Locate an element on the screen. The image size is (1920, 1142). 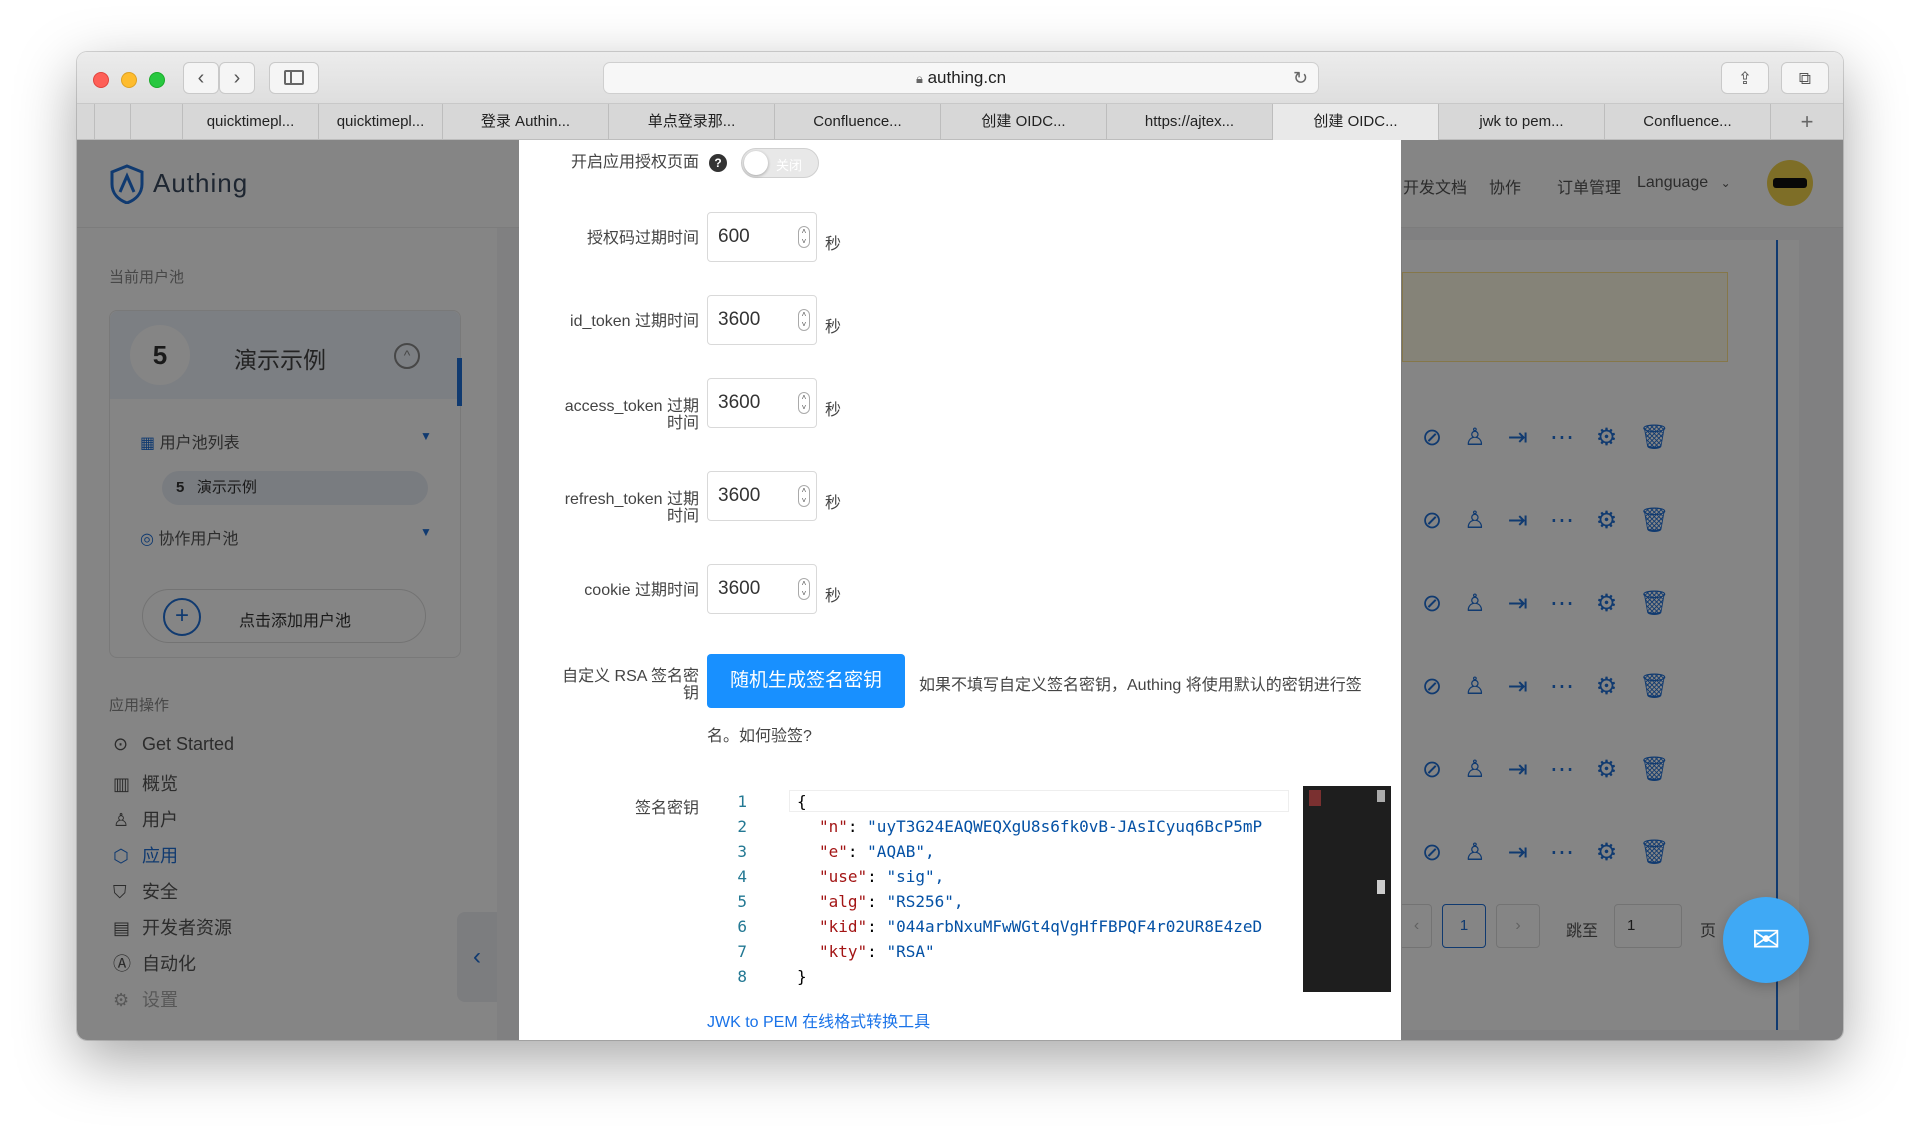
zoom-window-button is located at coordinates (157, 80).